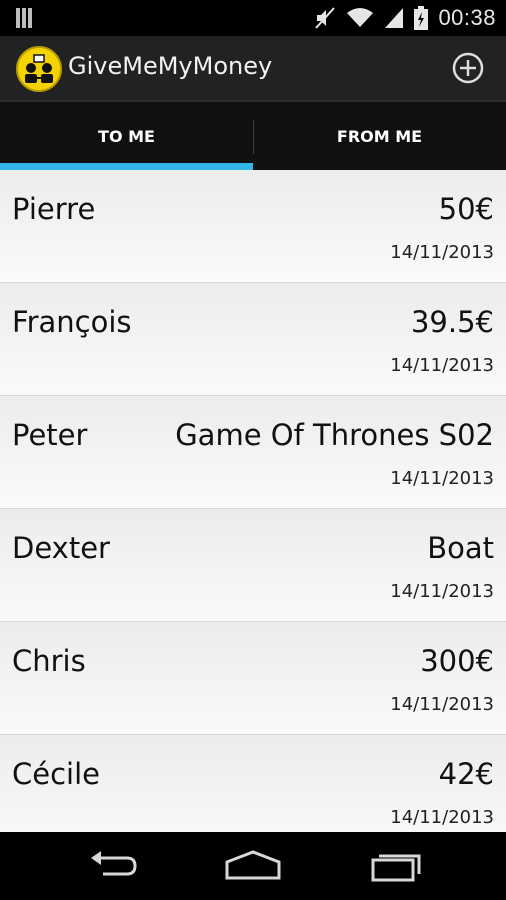  Describe the element at coordinates (466, 209) in the screenshot. I see `amount: 50€` at that location.